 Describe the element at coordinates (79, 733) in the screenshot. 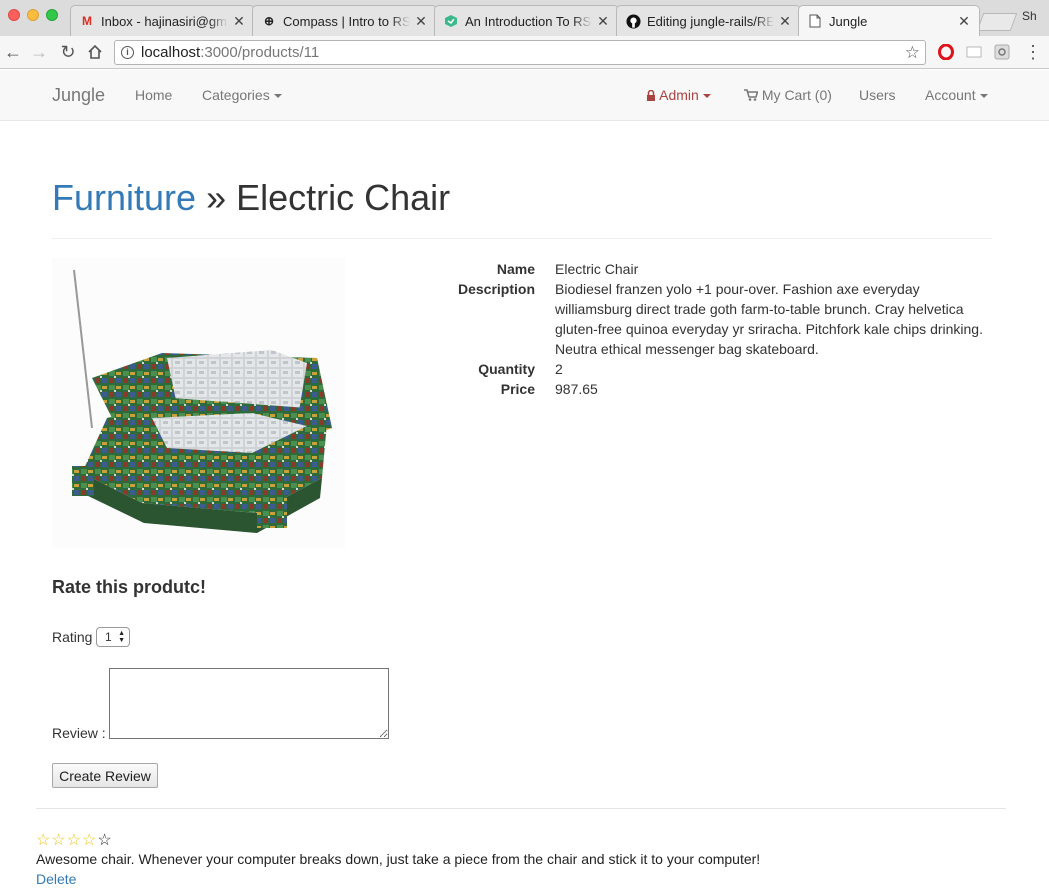

I see `review-label: Review :` at that location.